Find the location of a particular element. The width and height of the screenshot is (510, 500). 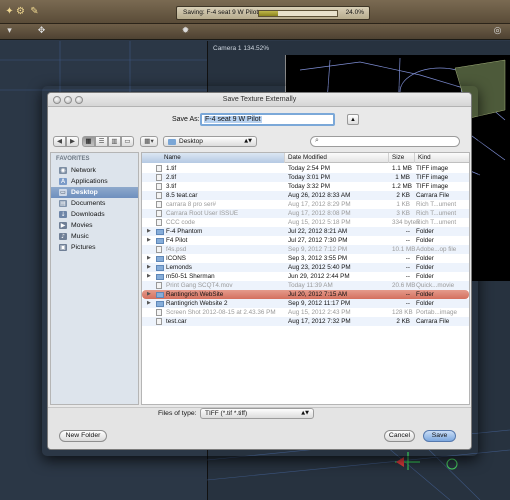

file-row: ▶ F-4 Phantom Jul 22, 2012 8:21 AM -- Folder is located at coordinates (305, 231).